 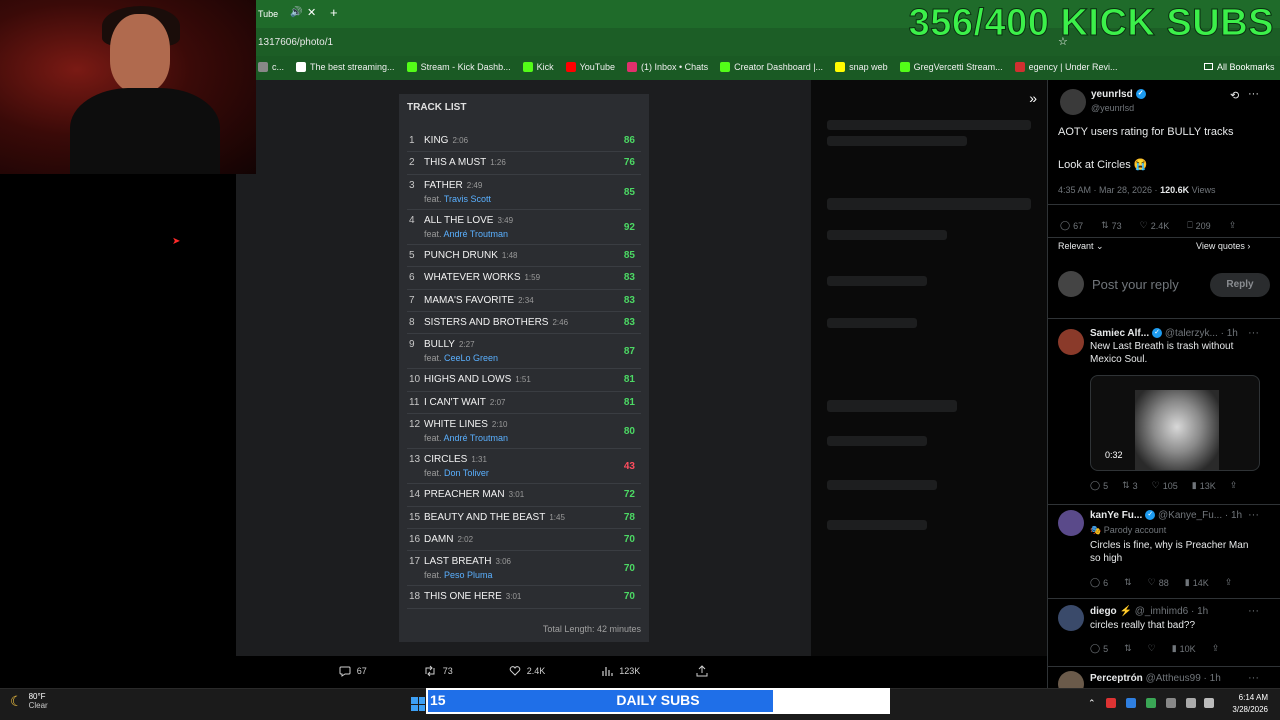 What do you see at coordinates (353, 671) in the screenshot?
I see `reply-action: 67` at bounding box center [353, 671].